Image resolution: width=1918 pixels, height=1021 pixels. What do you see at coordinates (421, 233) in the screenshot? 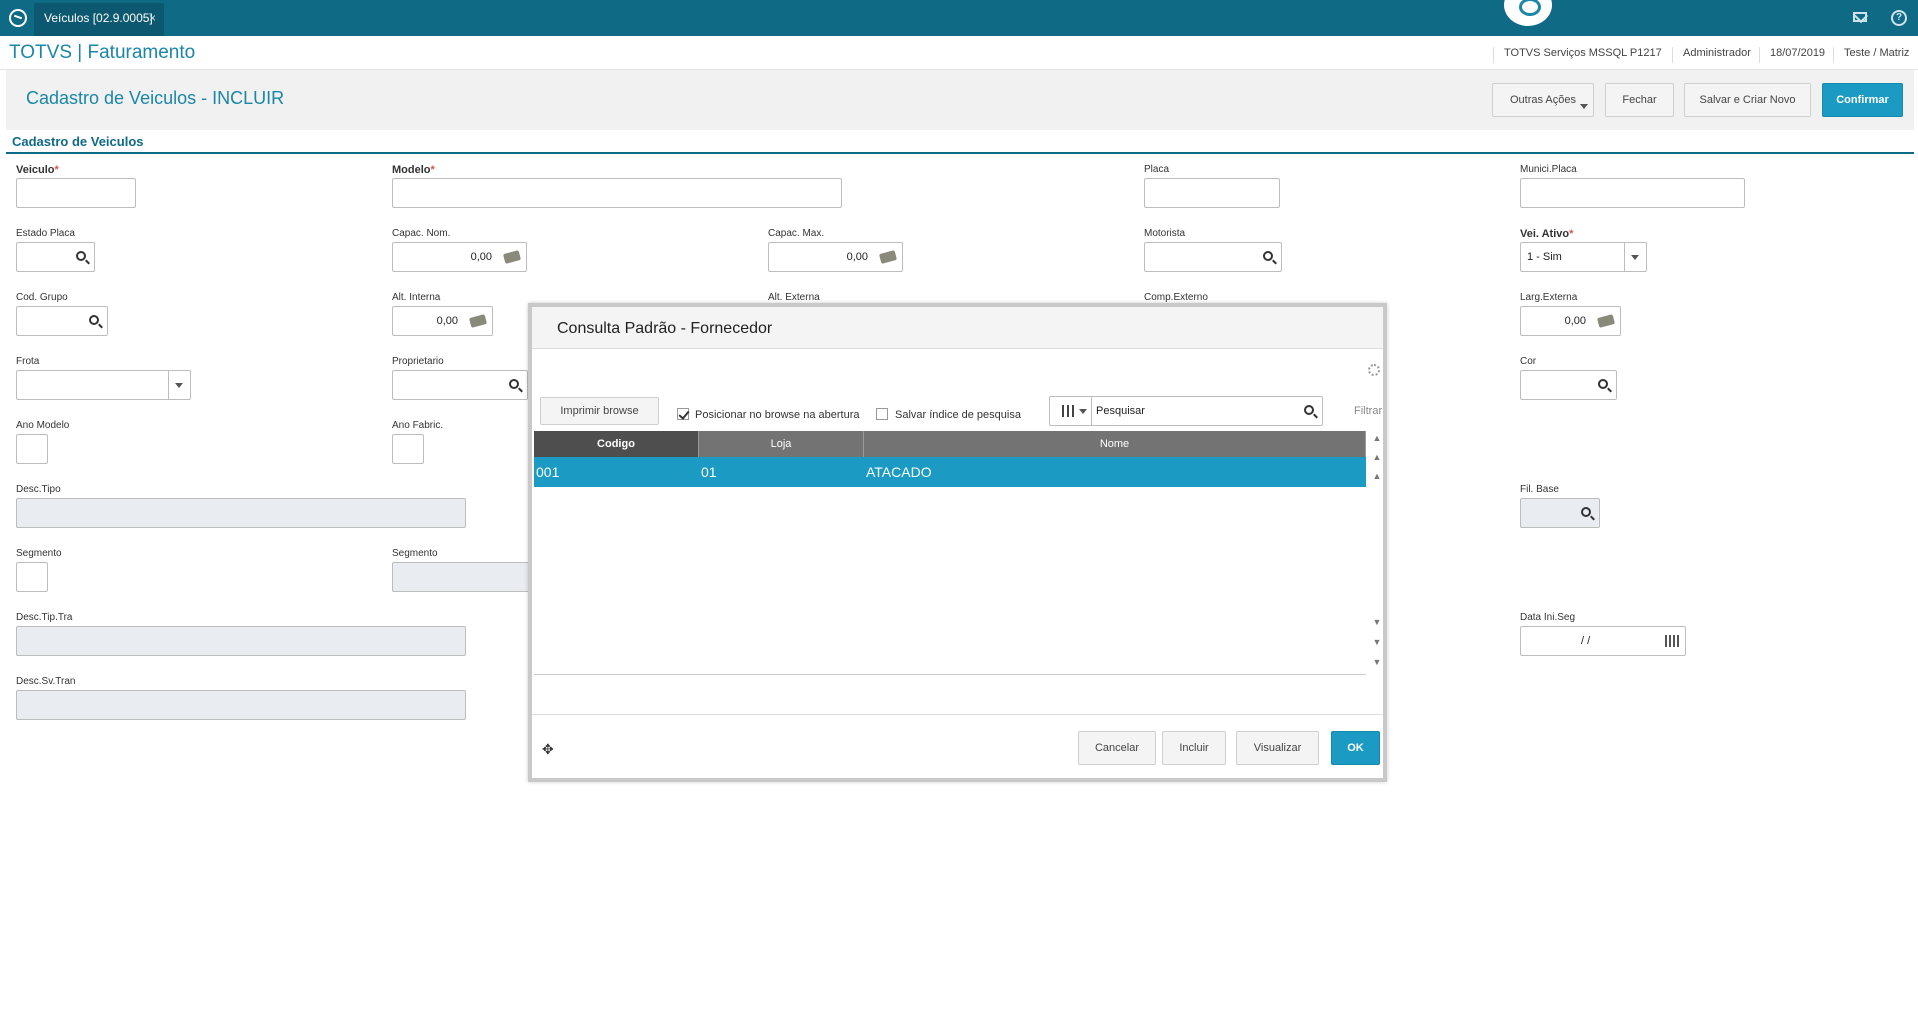
I see `capac-nom-label: Capac. Nom.` at bounding box center [421, 233].